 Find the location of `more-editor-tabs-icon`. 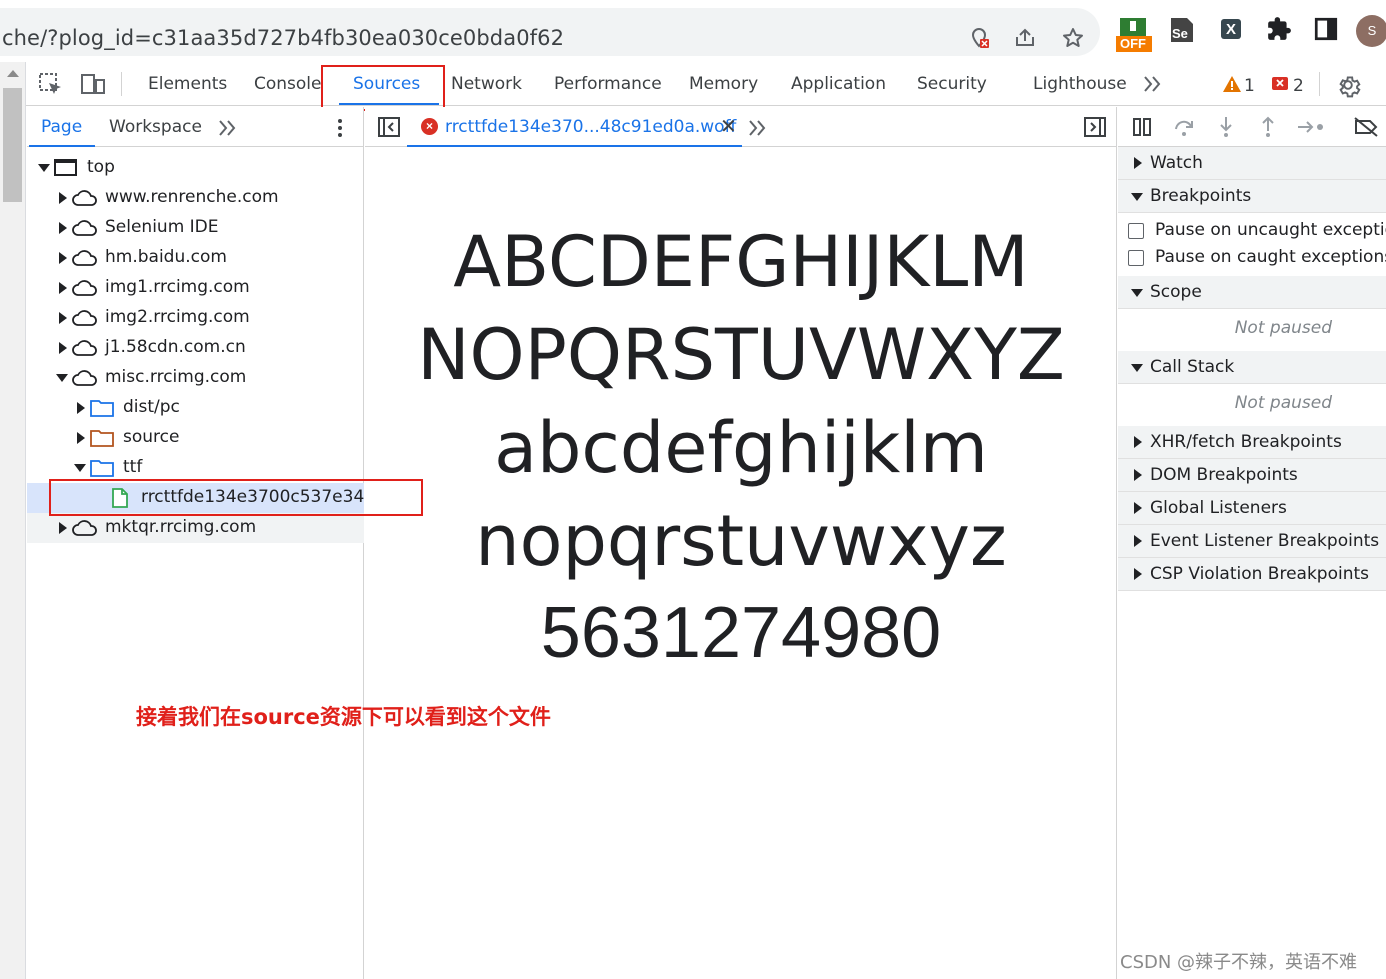

more-editor-tabs-icon is located at coordinates (758, 130).